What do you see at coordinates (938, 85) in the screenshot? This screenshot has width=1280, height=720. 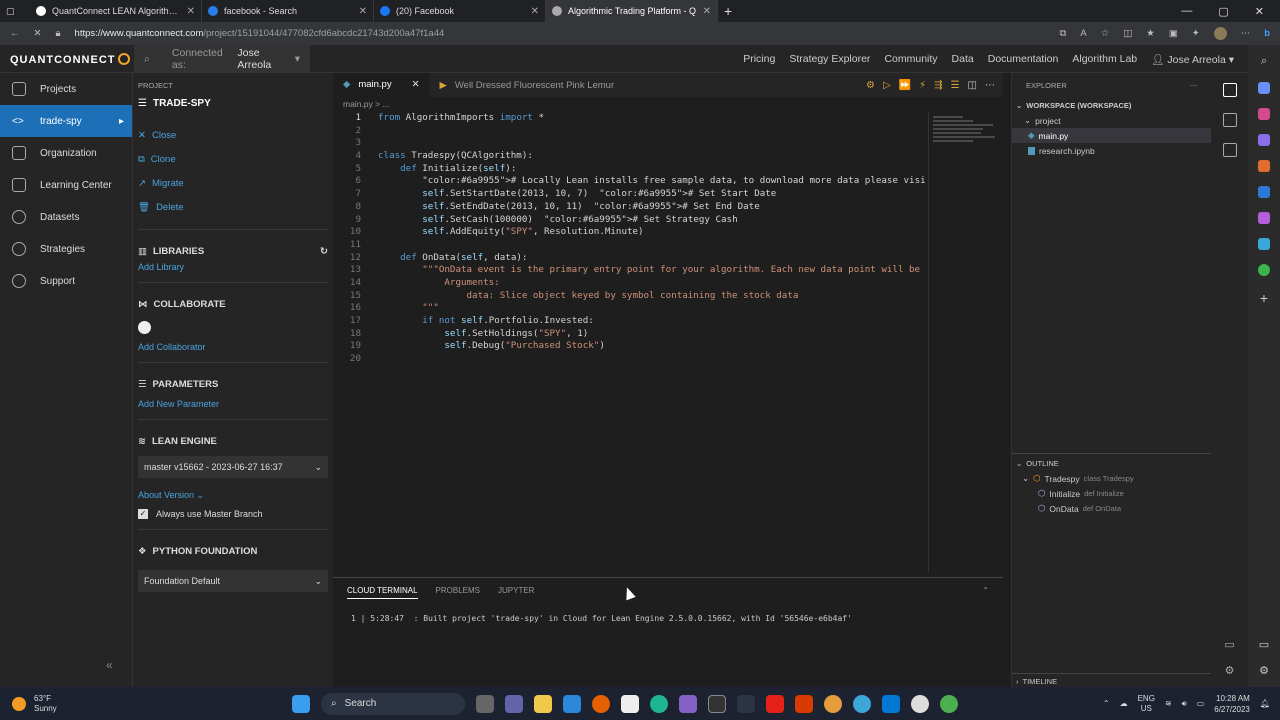 I see `deploy-live-icon: ⇶` at bounding box center [938, 85].